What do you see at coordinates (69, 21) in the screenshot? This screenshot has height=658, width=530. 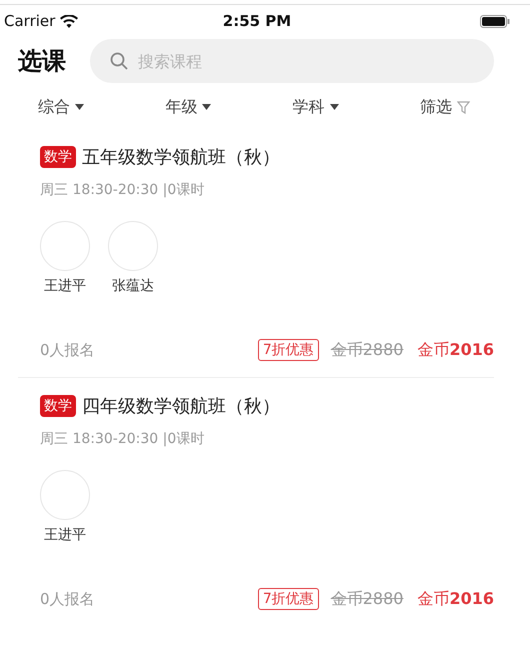 I see `wifi-icon` at bounding box center [69, 21].